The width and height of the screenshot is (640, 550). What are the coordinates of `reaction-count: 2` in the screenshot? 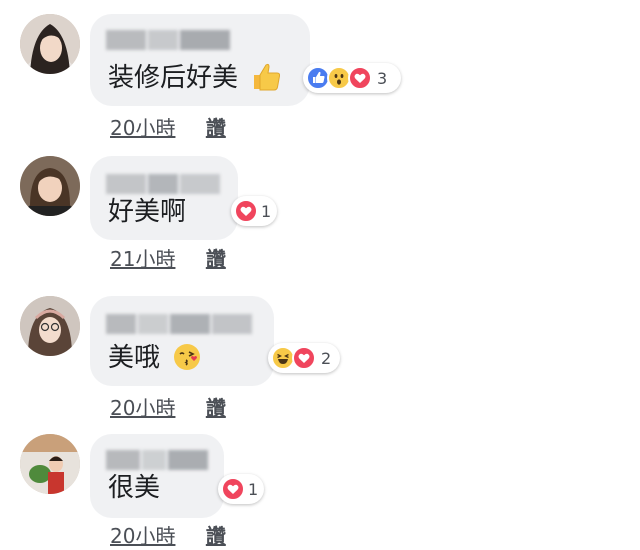 It's located at (326, 358).